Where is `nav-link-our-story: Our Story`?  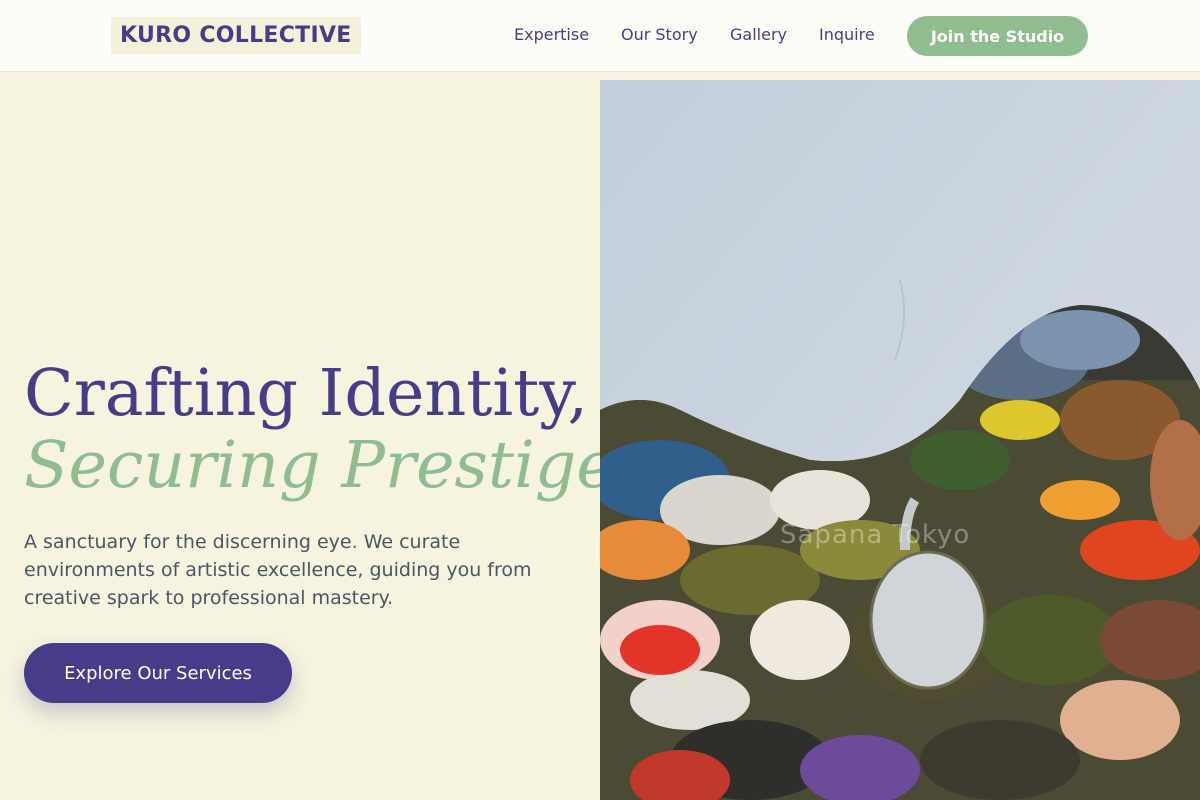
nav-link-our-story: Our Story is located at coordinates (659, 35).